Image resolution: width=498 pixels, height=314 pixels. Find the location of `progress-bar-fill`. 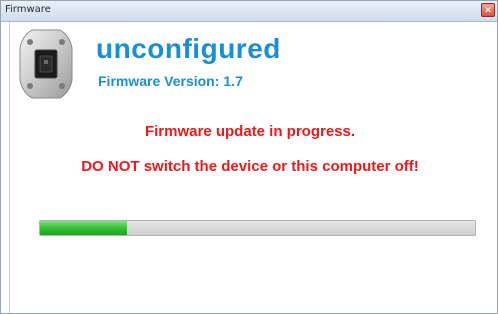

progress-bar-fill is located at coordinates (83, 228).